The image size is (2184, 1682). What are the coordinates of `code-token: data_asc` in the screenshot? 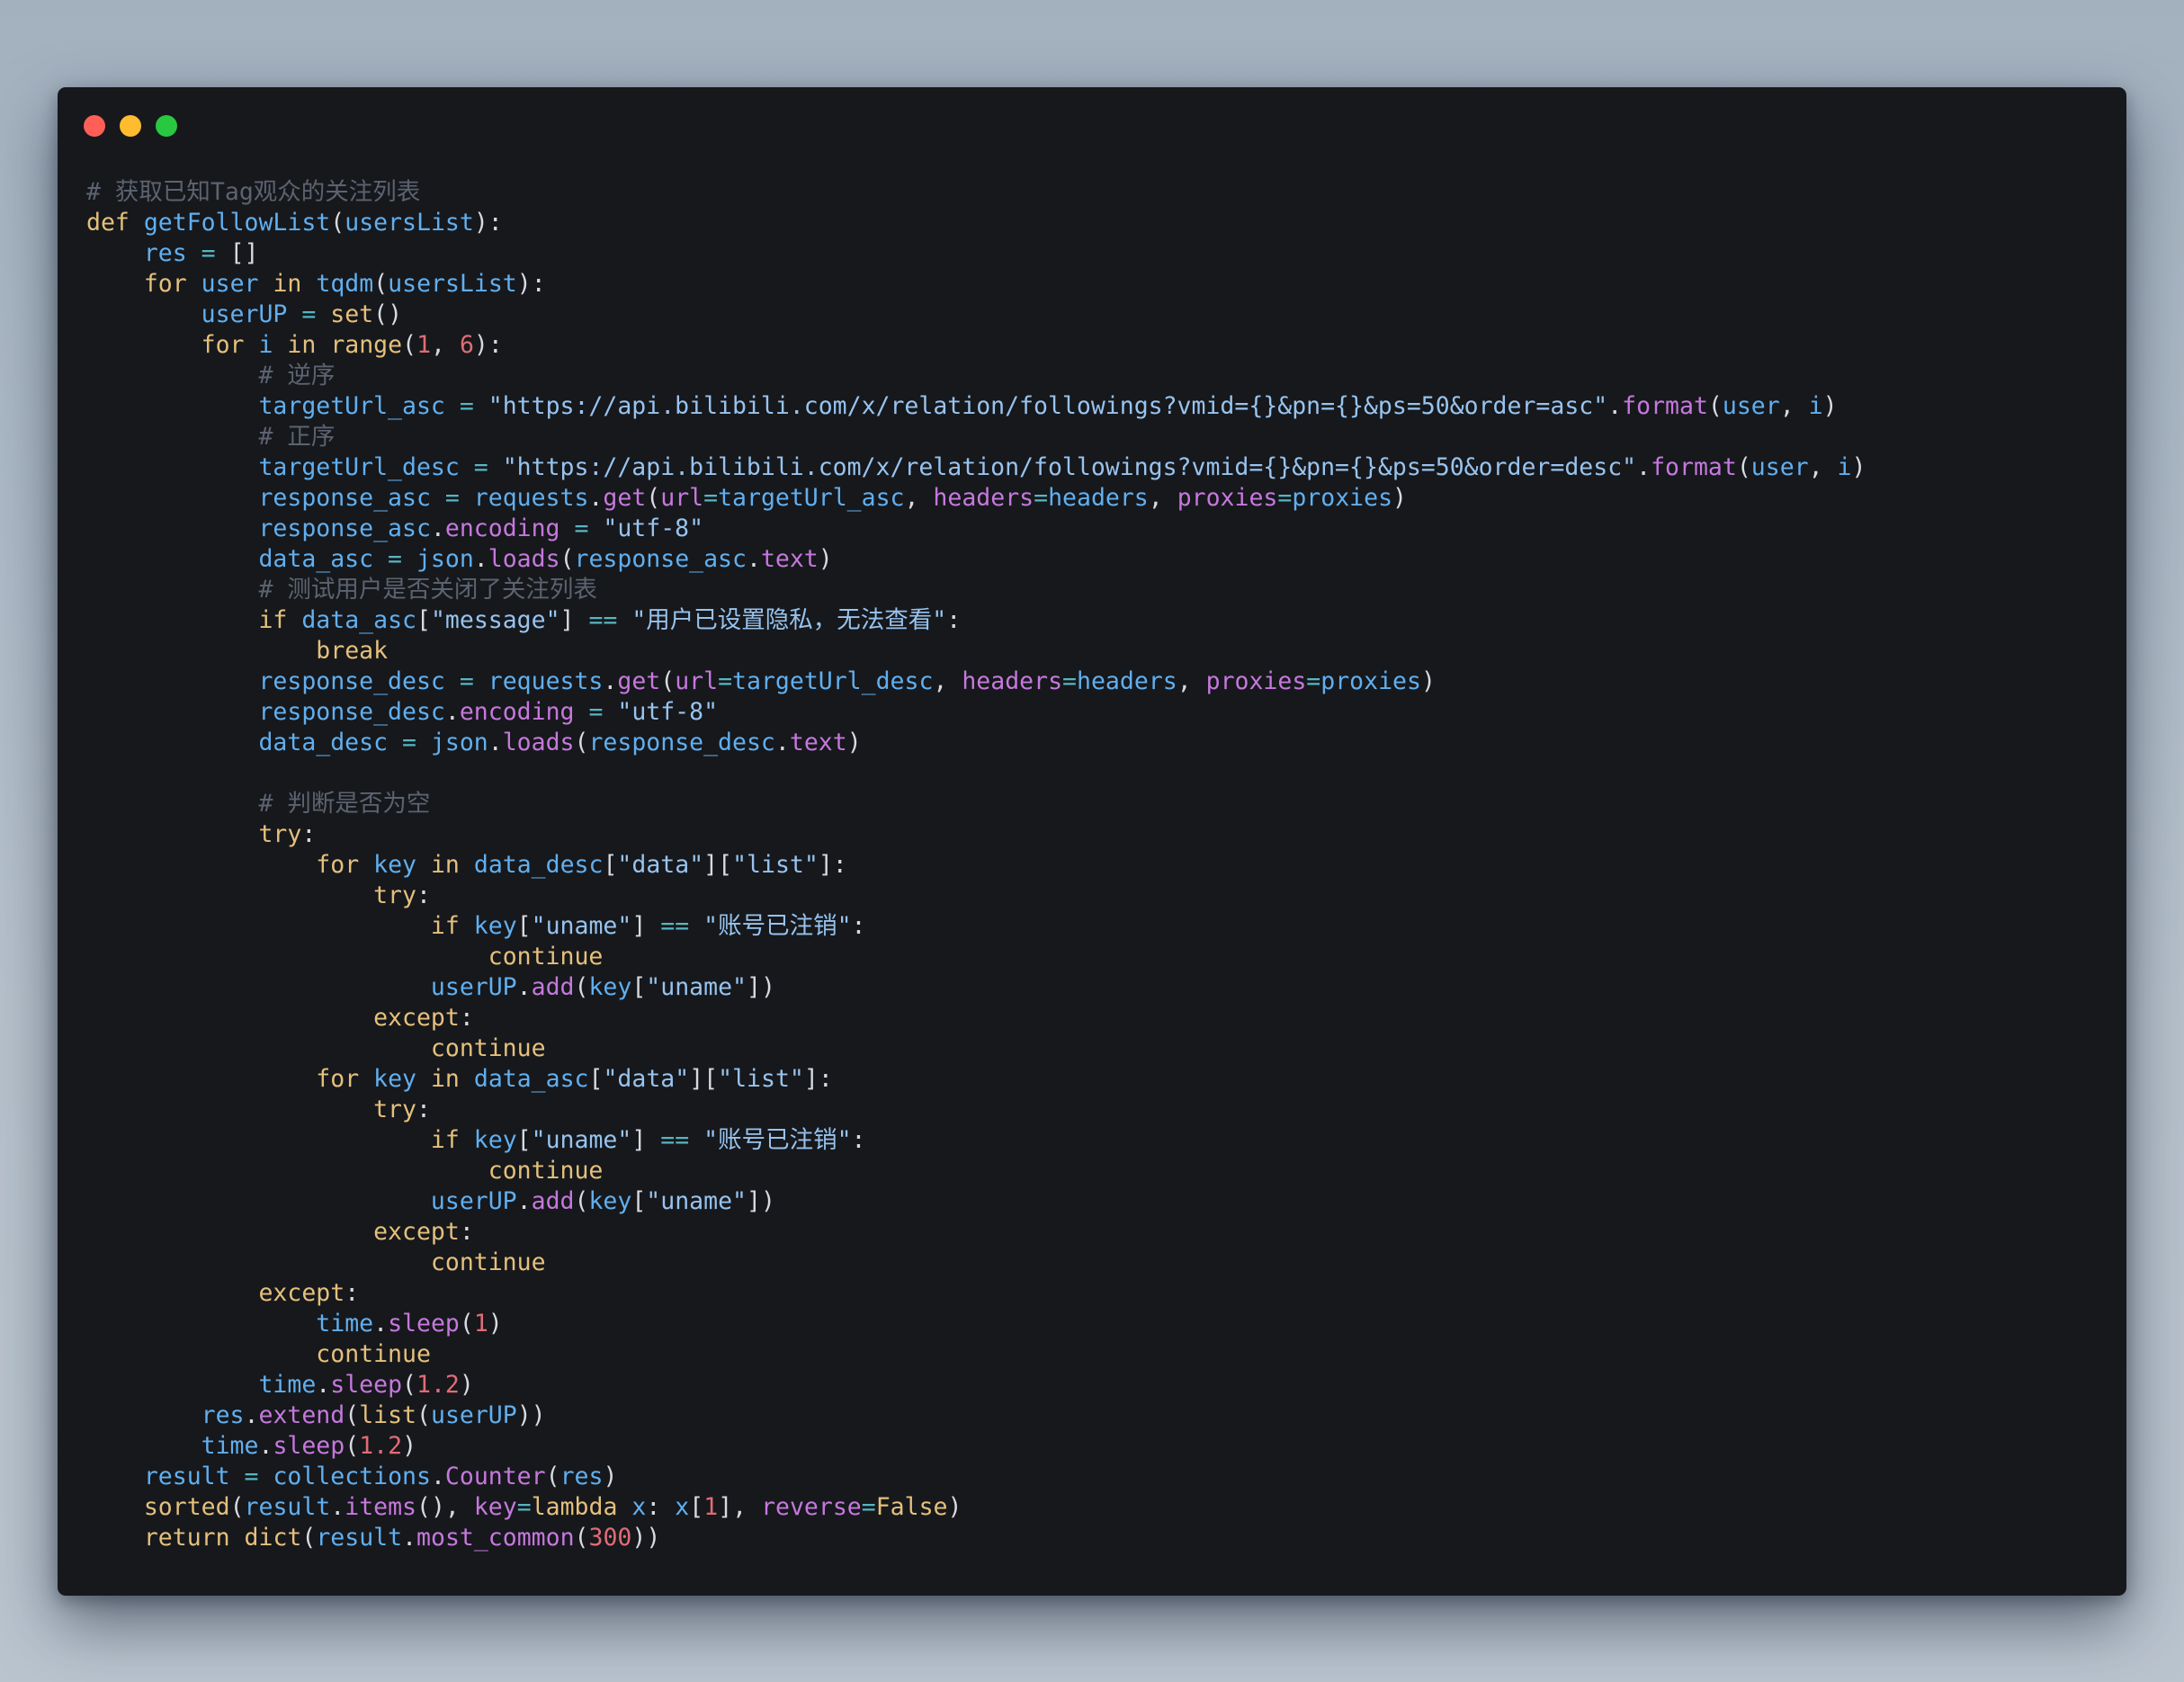 It's located at (359, 620).